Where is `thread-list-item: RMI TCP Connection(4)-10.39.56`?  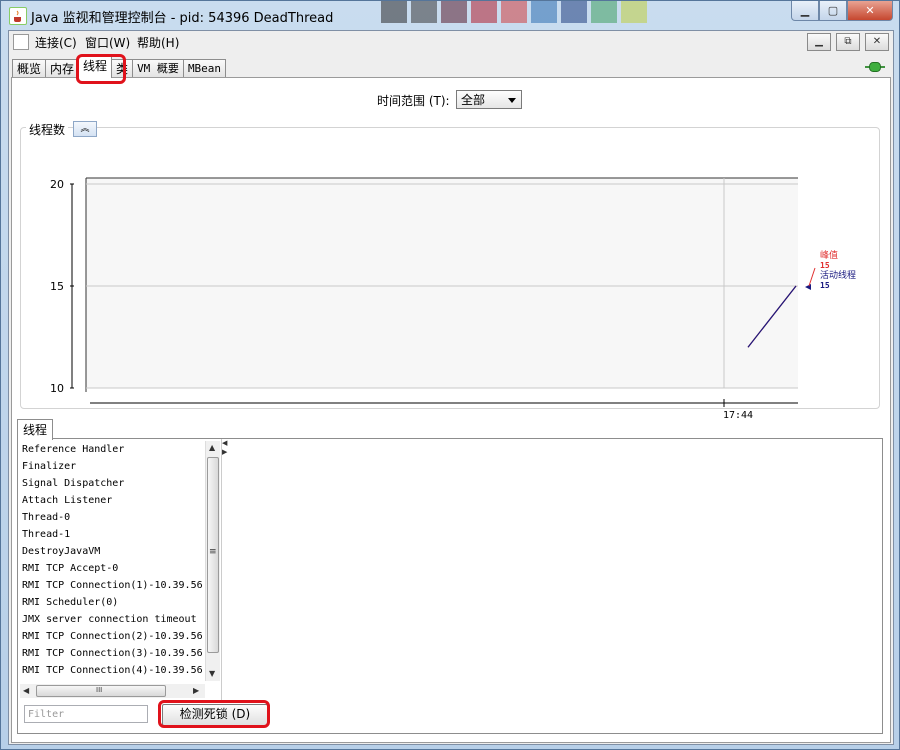 thread-list-item: RMI TCP Connection(4)-10.39.56 is located at coordinates (115, 670).